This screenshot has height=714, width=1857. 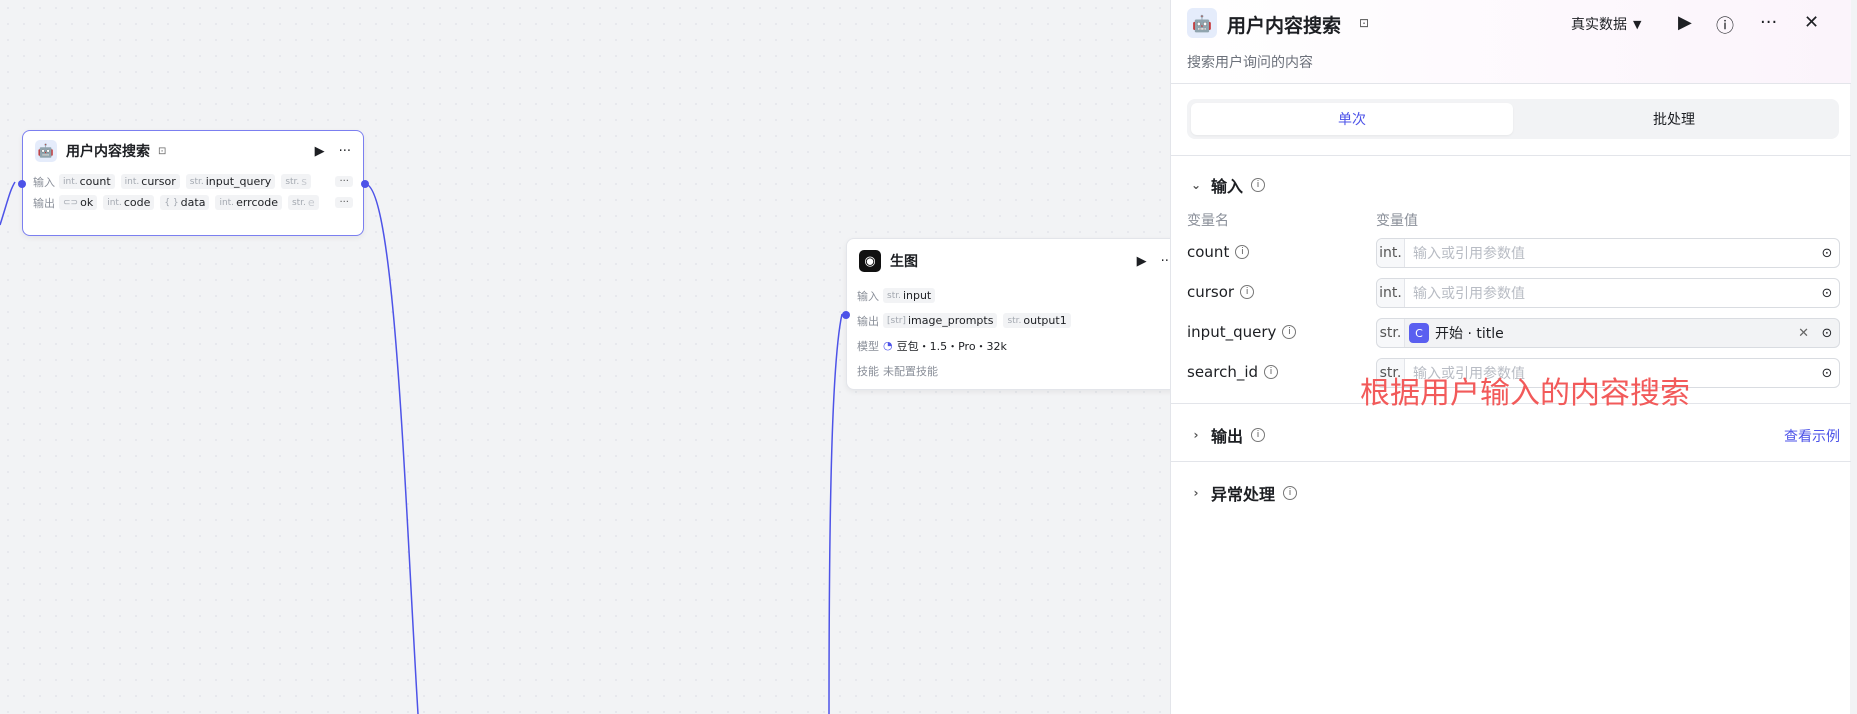 I want to click on dataset-select: 真实数据 ▼, so click(x=1606, y=24).